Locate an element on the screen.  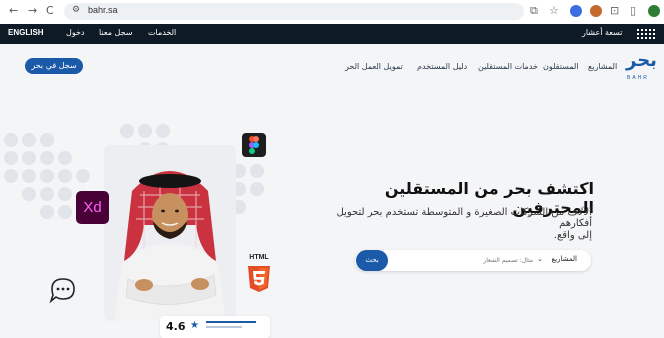
browser-toolbar: ← → C ⚙ bahr.sa ⧉ ☆ ⊡ ▯ is located at coordinates (332, 12).